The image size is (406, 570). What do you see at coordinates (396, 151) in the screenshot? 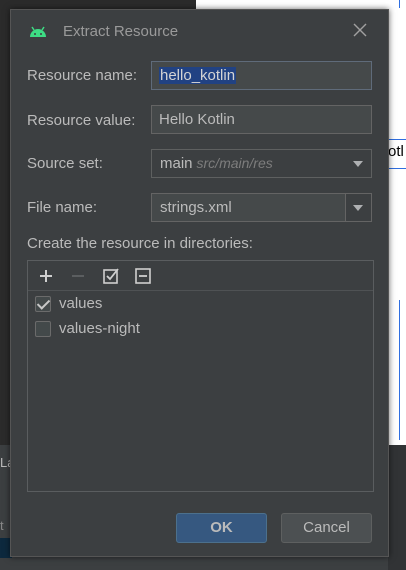
I see `editor-code-fragment: otl` at bounding box center [396, 151].